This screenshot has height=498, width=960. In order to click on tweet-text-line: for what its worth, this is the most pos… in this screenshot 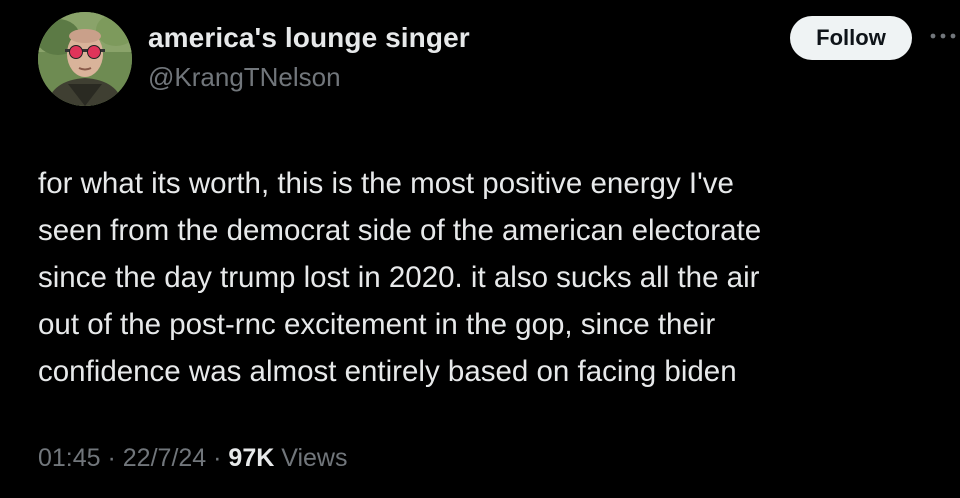, I will do `click(386, 183)`.